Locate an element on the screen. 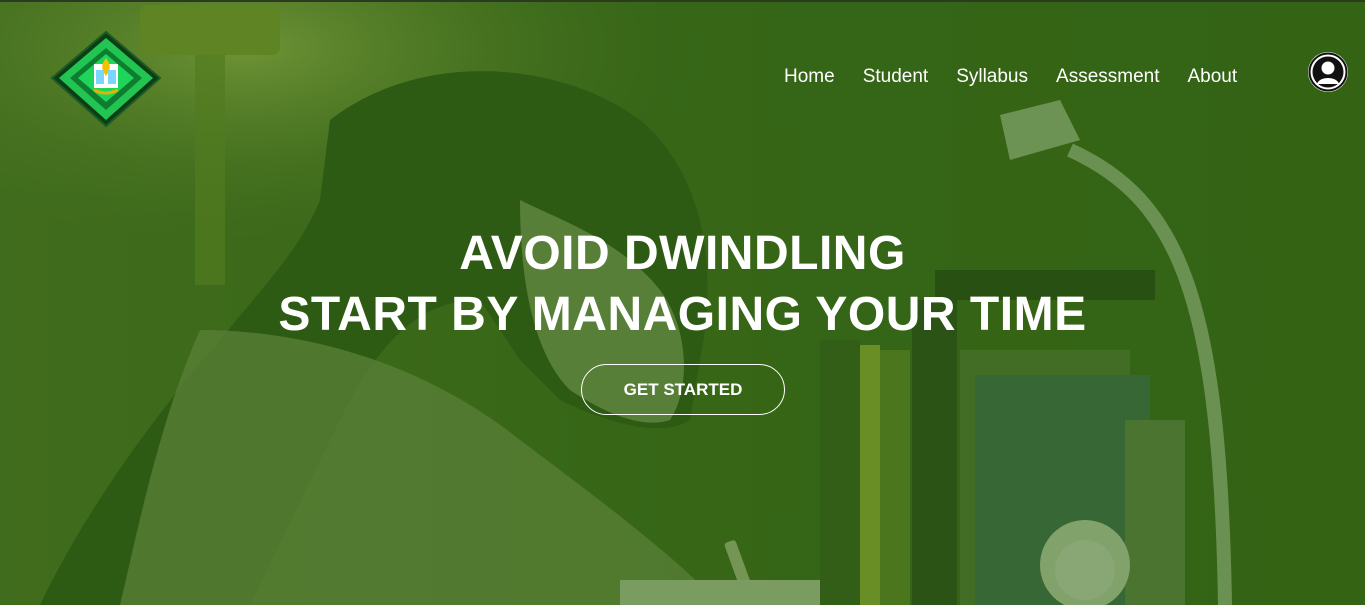 The image size is (1365, 605). nav-link-syllabus: Syllabus is located at coordinates (992, 77).